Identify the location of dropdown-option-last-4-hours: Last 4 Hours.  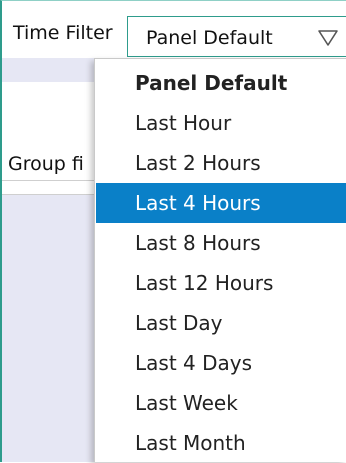
(221, 203).